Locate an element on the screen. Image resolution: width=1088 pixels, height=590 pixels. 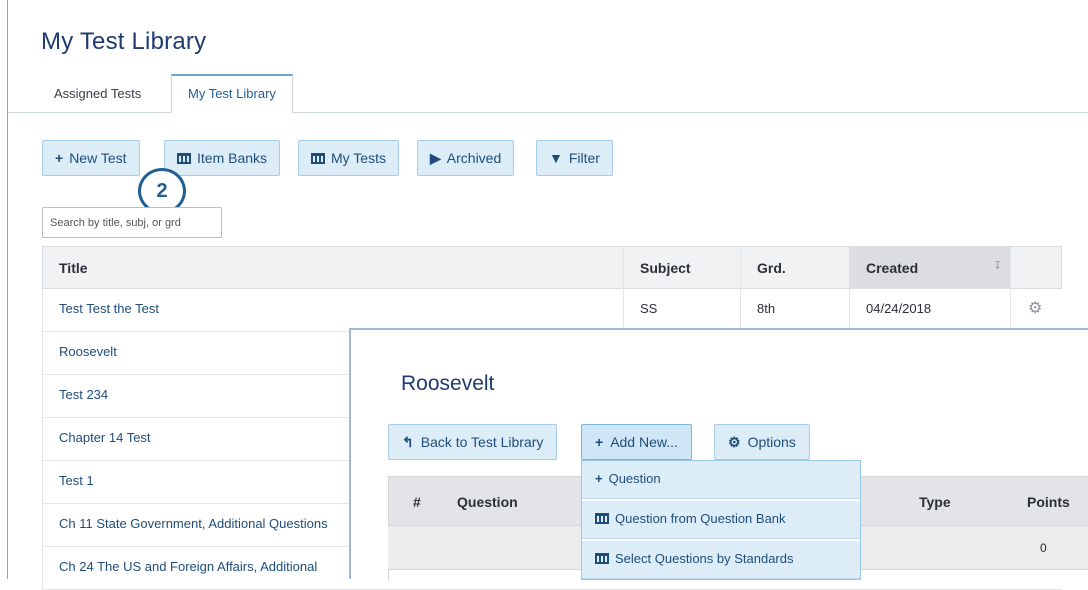
my-tests-button: My Tests is located at coordinates (348, 158).